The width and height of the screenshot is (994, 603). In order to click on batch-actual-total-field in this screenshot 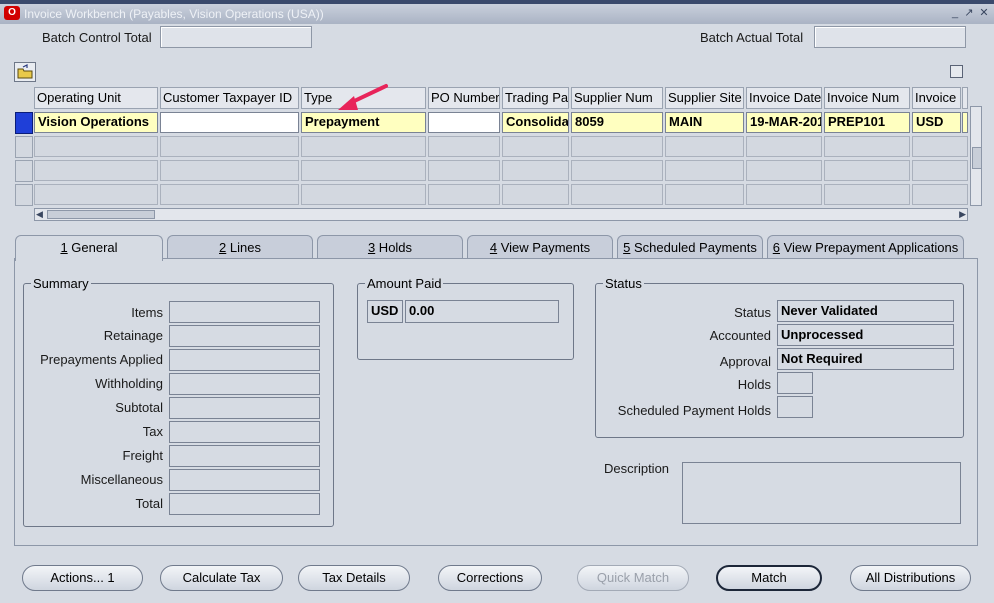, I will do `click(890, 37)`.